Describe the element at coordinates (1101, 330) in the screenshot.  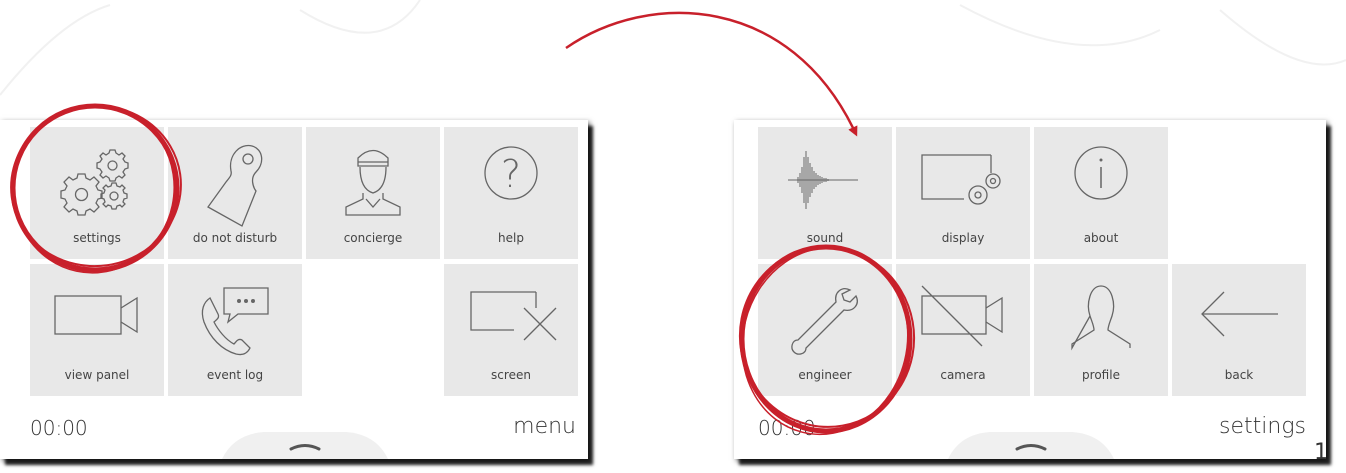
I see `profile-tile: profile` at that location.